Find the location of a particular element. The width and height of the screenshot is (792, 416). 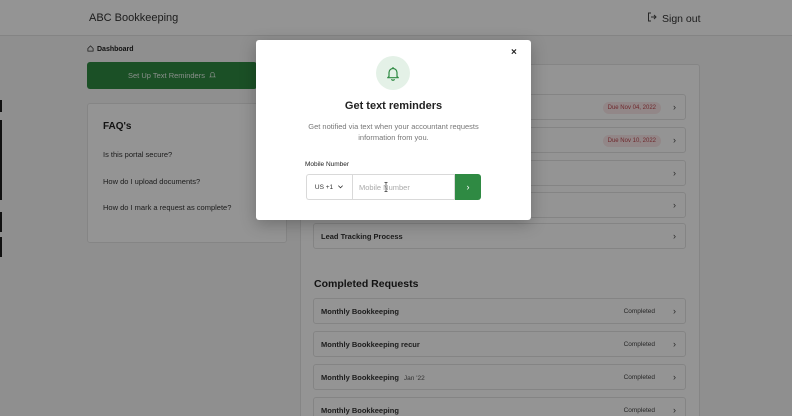

bell-icon is located at coordinates (393, 74).